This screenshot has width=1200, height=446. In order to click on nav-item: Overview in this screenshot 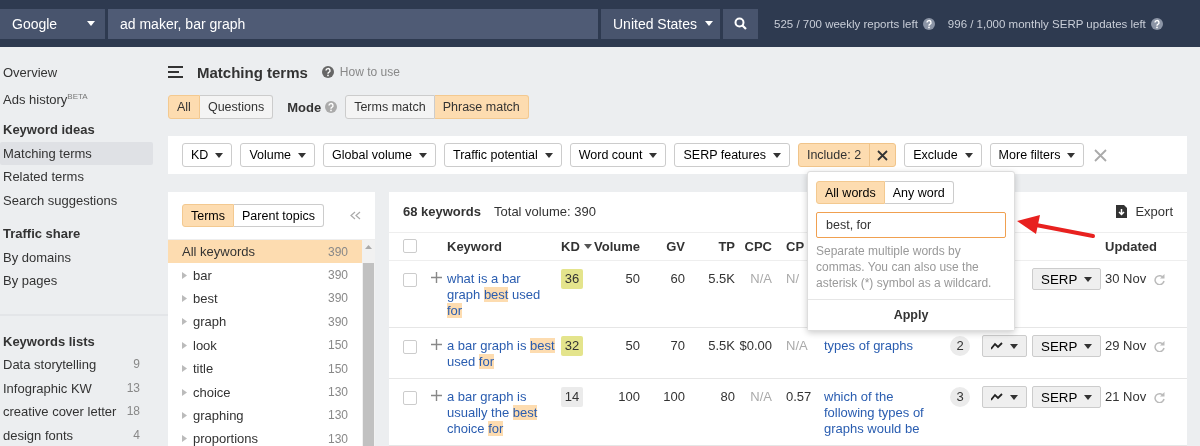, I will do `click(76, 73)`.